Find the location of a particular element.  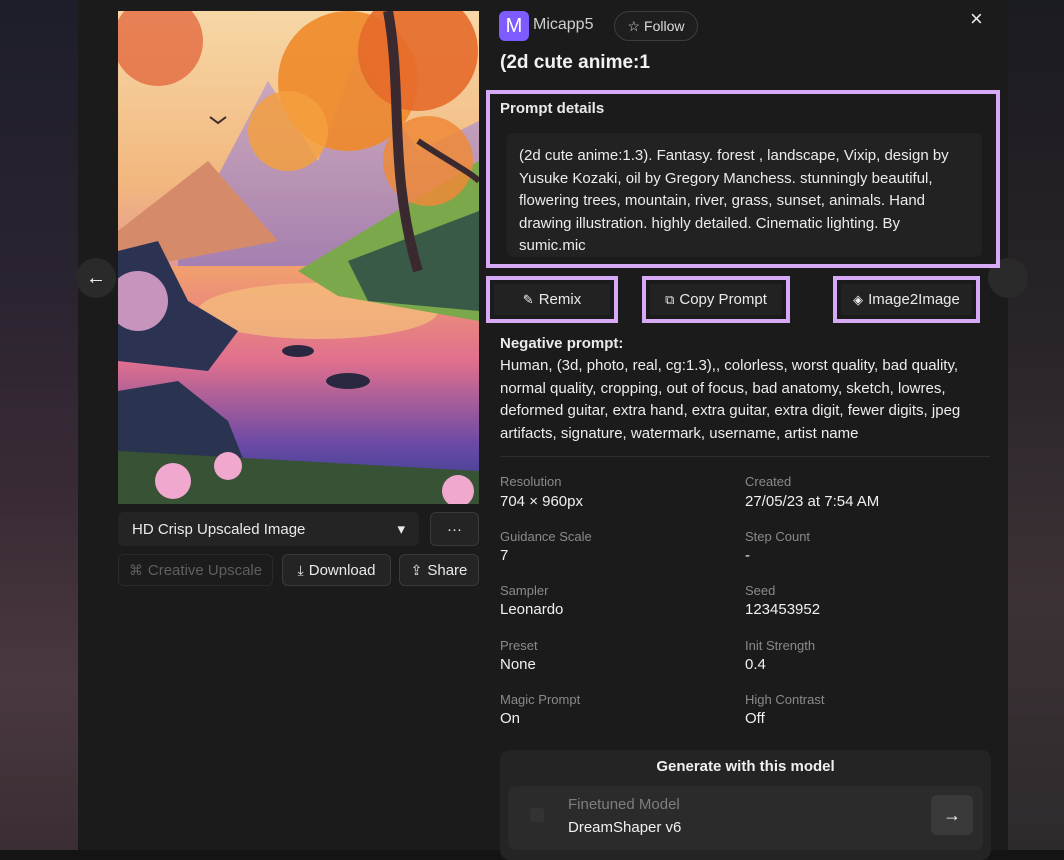

magic-prompt-label: Magic Prompt is located at coordinates (540, 699).